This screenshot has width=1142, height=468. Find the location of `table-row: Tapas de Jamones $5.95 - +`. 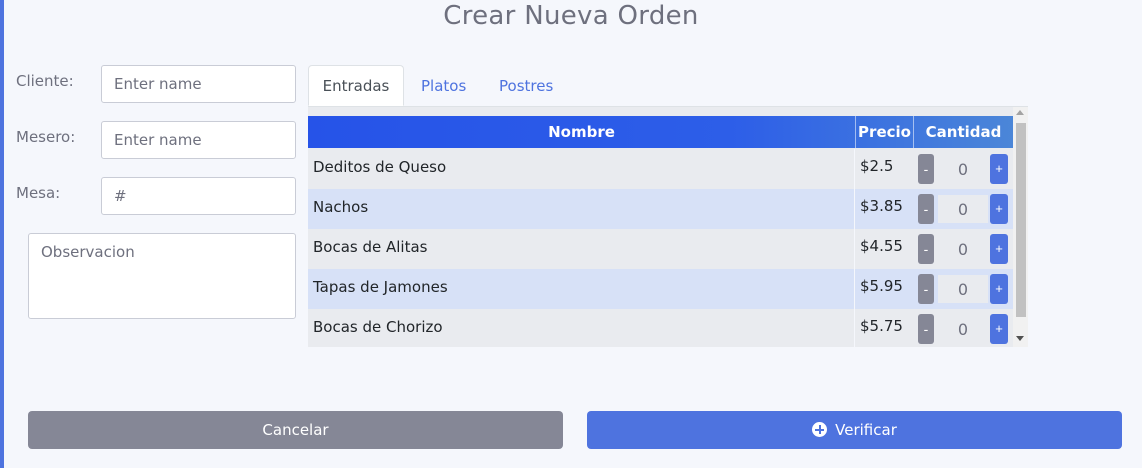

table-row: Tapas de Jamones $5.95 - + is located at coordinates (660, 289).